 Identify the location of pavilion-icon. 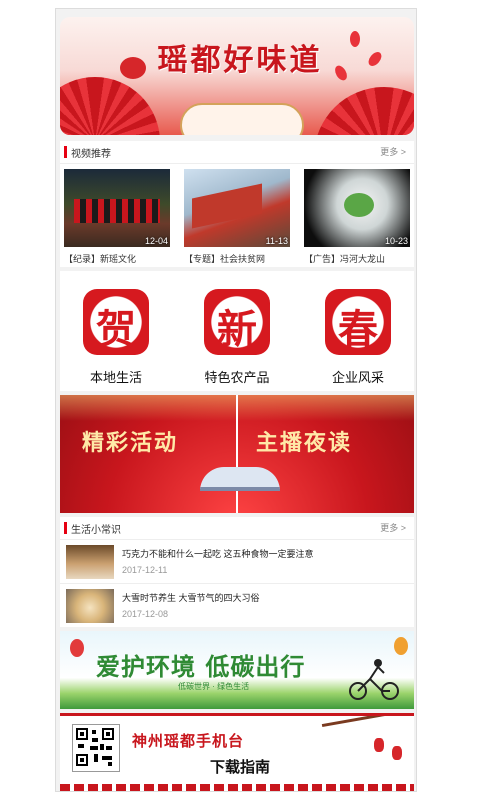
(240, 479).